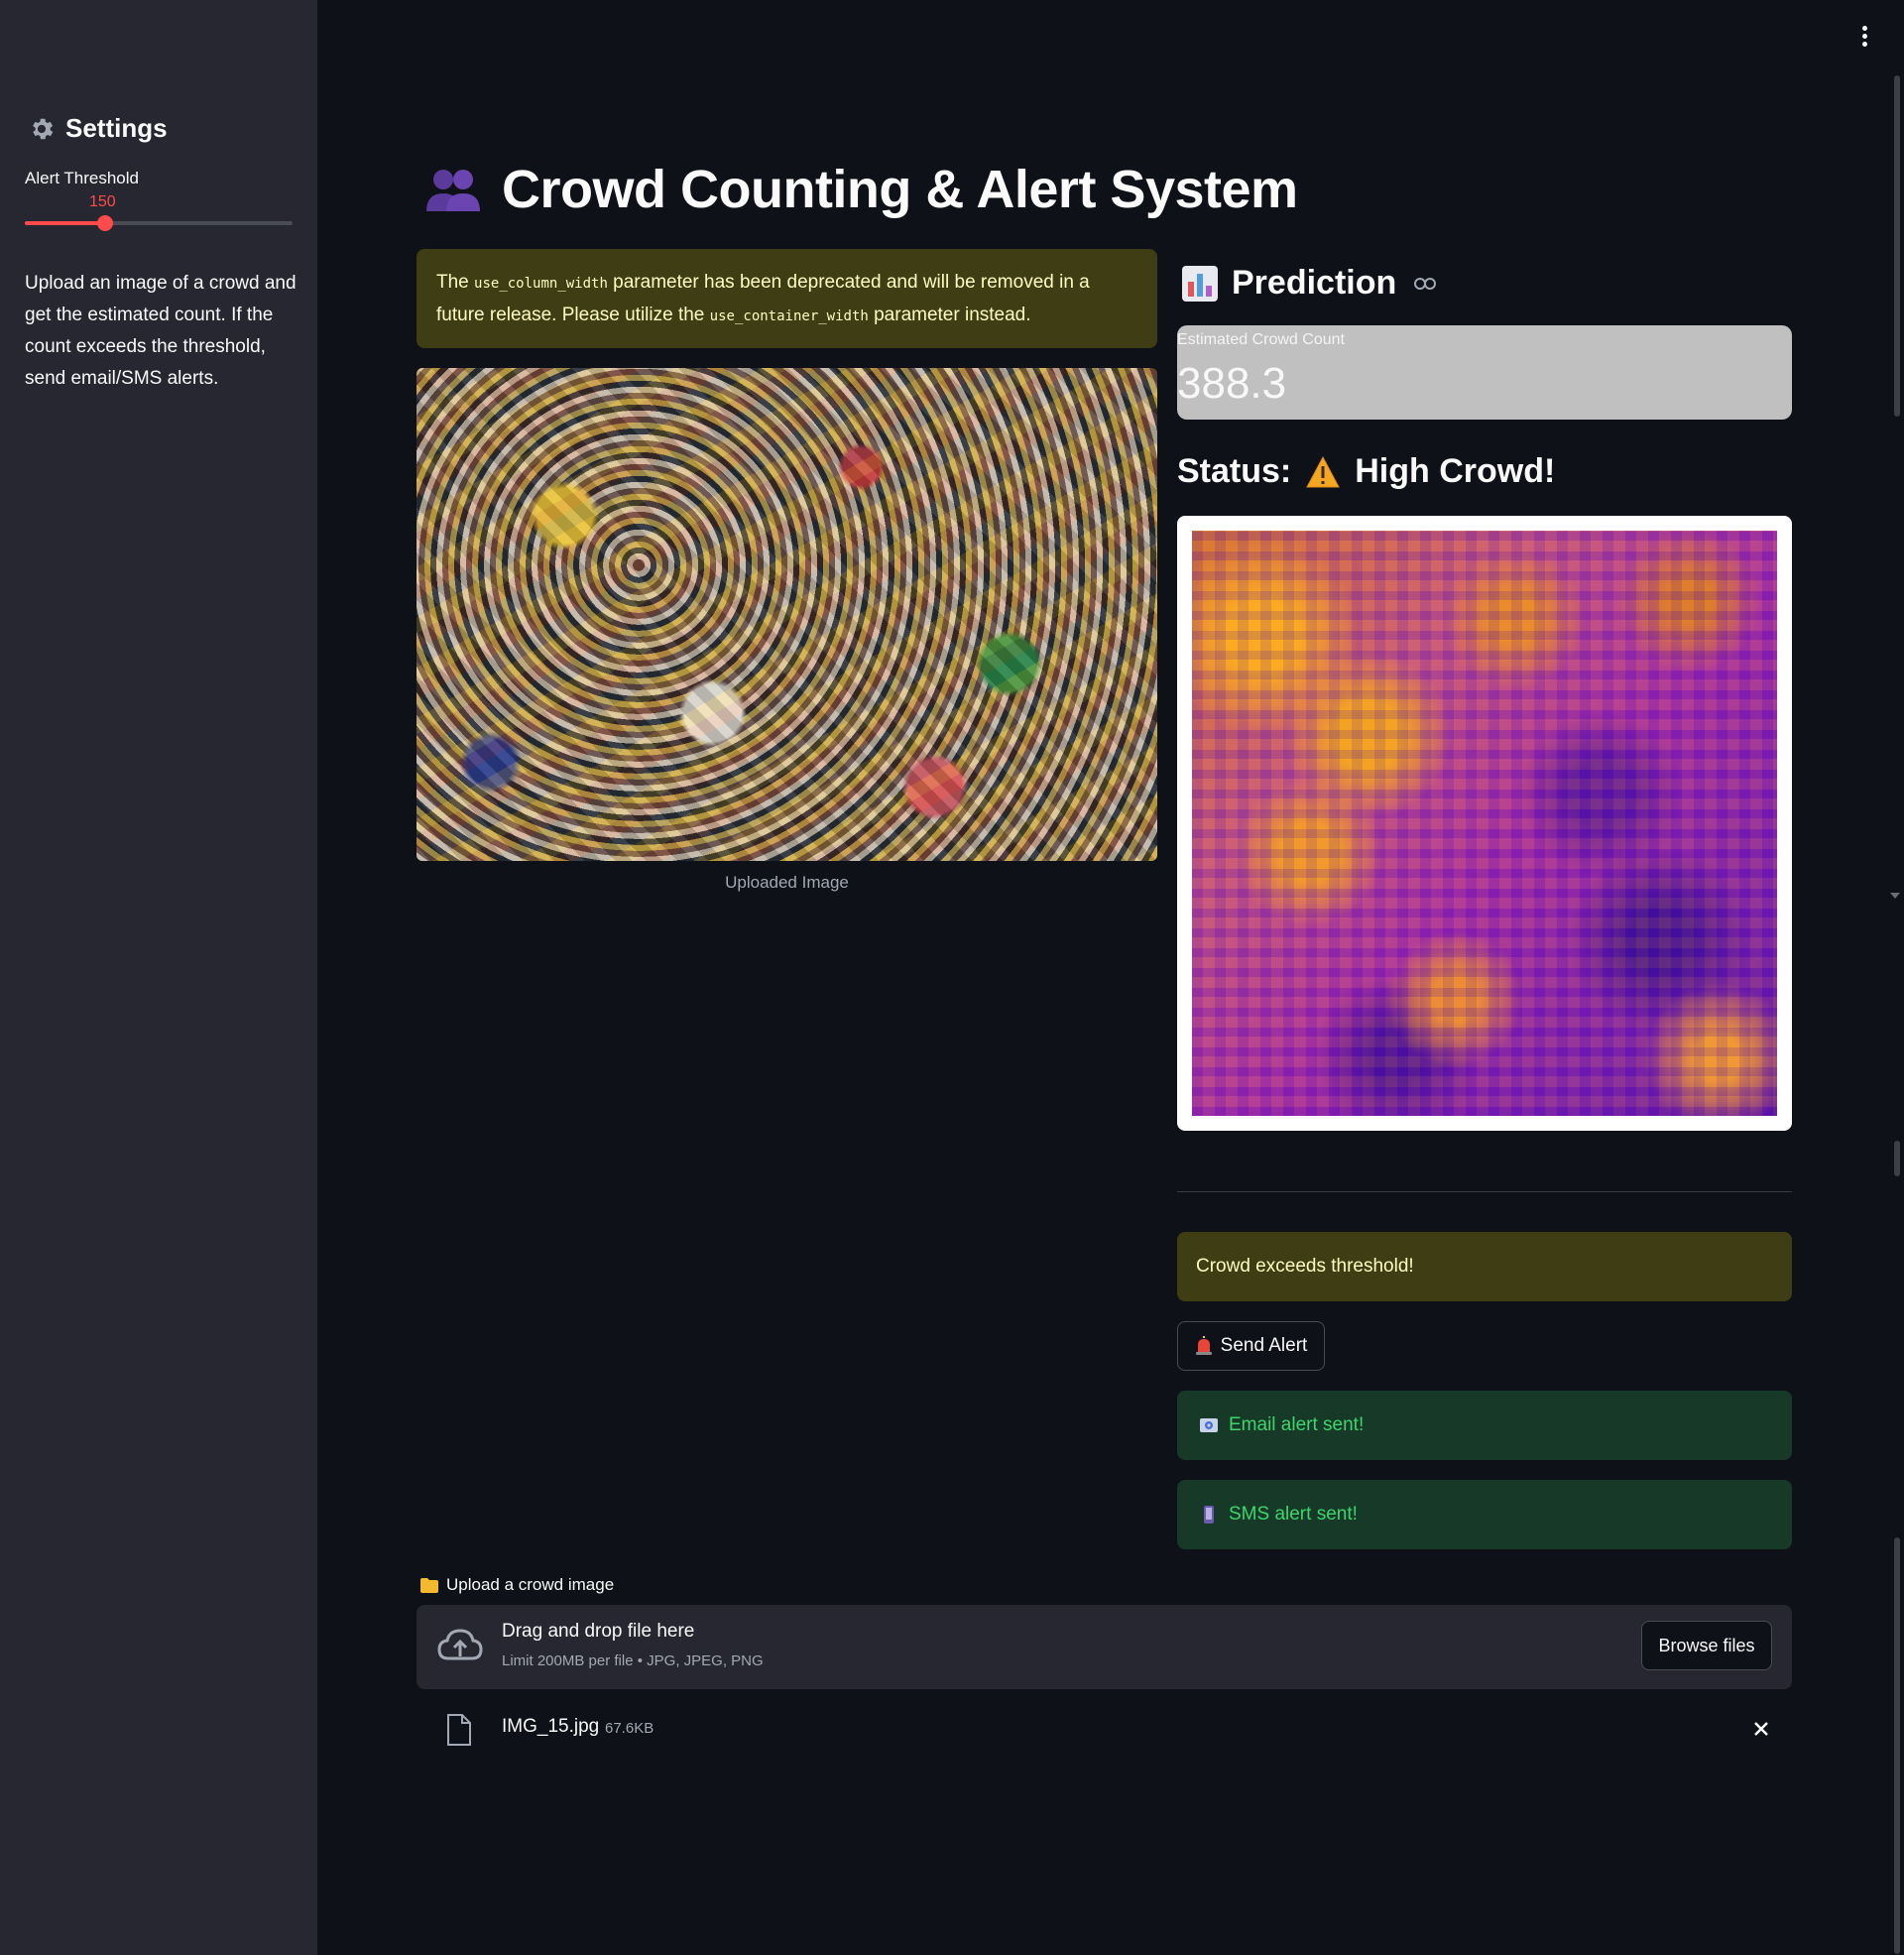 This screenshot has width=1904, height=1955. Describe the element at coordinates (1209, 1425) in the screenshot. I see `email-icon` at that location.